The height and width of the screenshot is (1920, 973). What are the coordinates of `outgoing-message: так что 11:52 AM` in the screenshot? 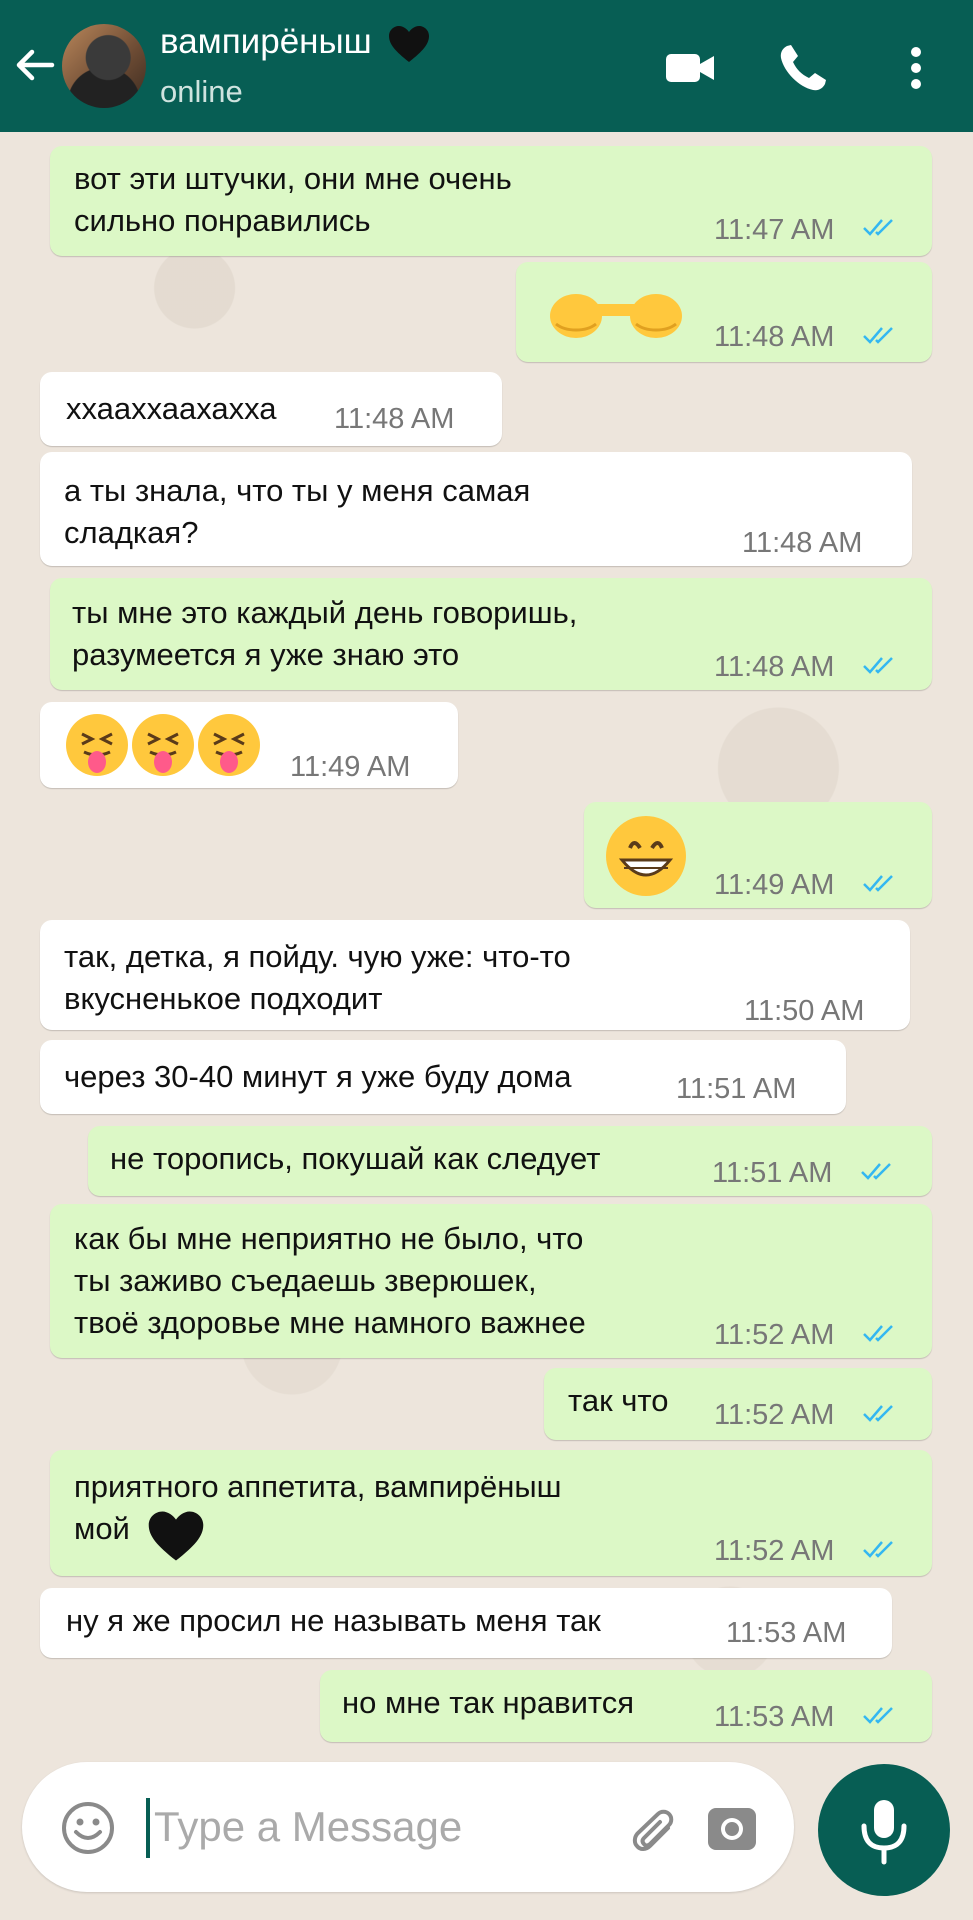 It's located at (738, 1404).